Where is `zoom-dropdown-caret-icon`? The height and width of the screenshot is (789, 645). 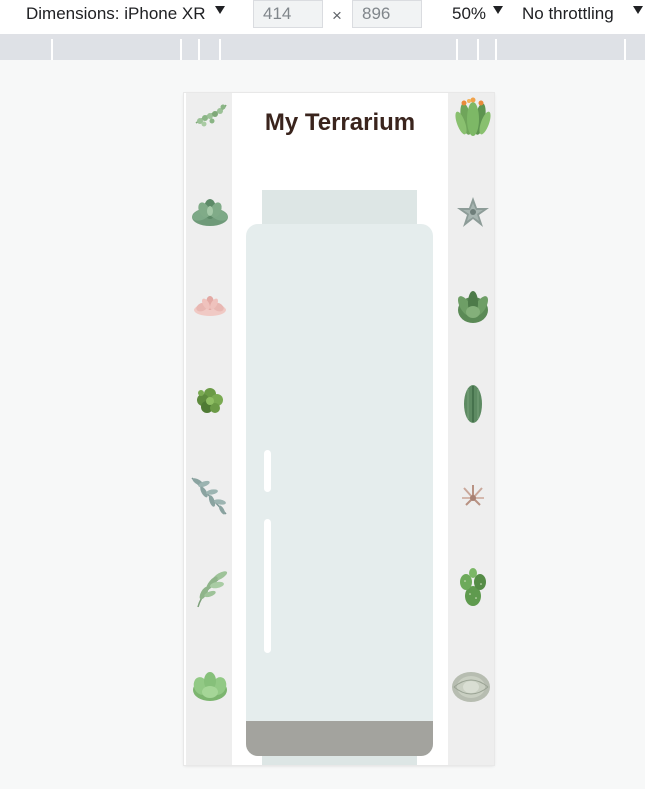 zoom-dropdown-caret-icon is located at coordinates (498, 10).